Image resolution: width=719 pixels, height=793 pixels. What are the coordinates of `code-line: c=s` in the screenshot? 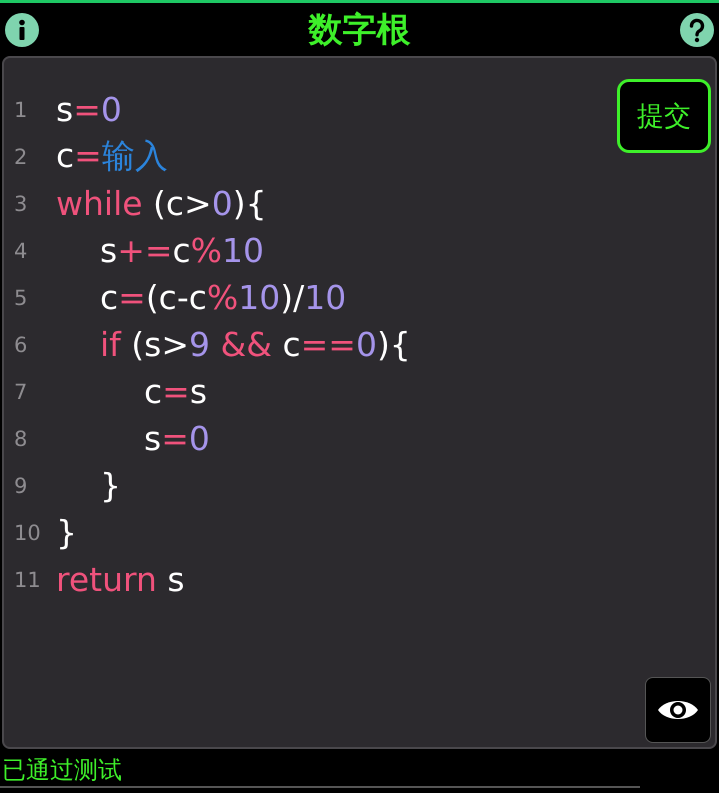 It's located at (176, 391).